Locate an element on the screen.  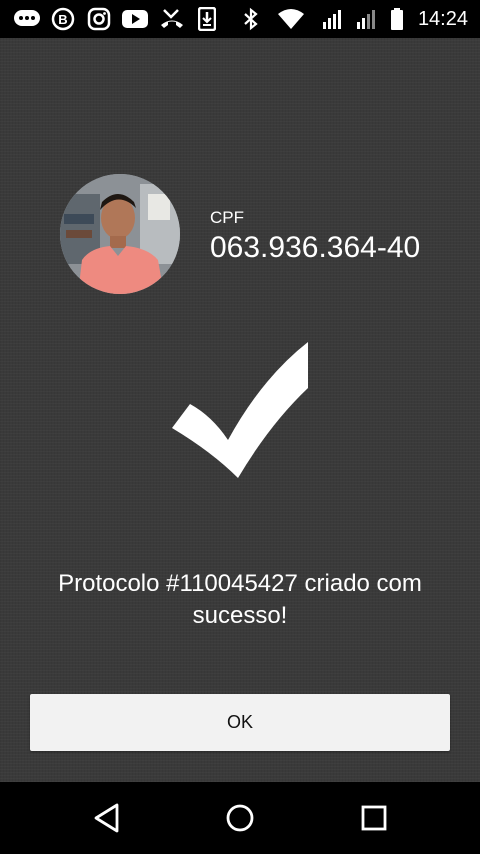
status-bar: B 14:24 is located at coordinates (240, 19).